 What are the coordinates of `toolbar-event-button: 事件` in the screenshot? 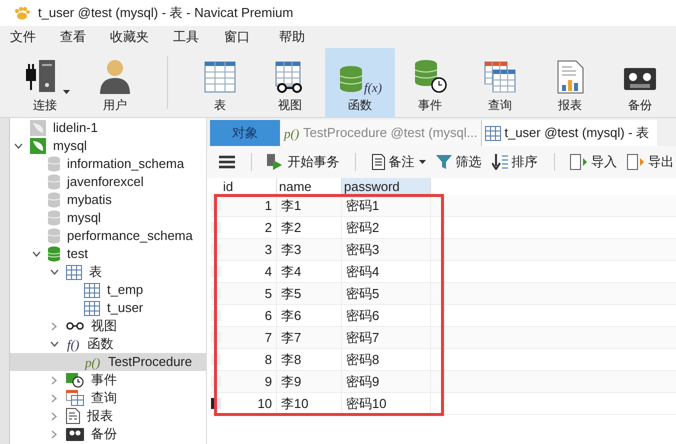 It's located at (430, 82).